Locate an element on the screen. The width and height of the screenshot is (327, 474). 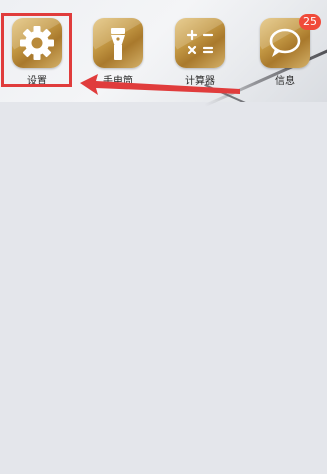
flashlight-icon is located at coordinates (118, 44).